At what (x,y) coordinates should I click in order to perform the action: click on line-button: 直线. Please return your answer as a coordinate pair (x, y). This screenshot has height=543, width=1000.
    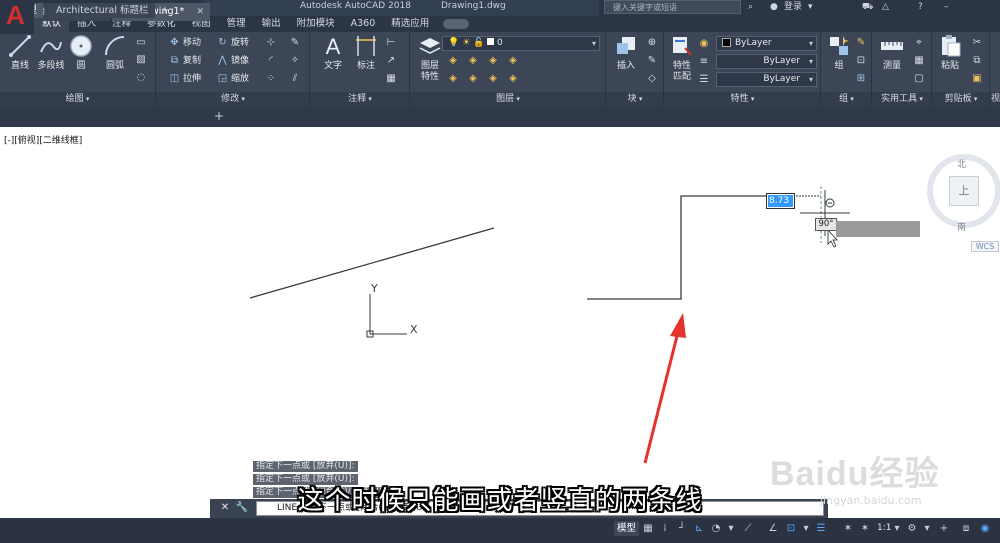
    Looking at the image, I should click on (20, 53).